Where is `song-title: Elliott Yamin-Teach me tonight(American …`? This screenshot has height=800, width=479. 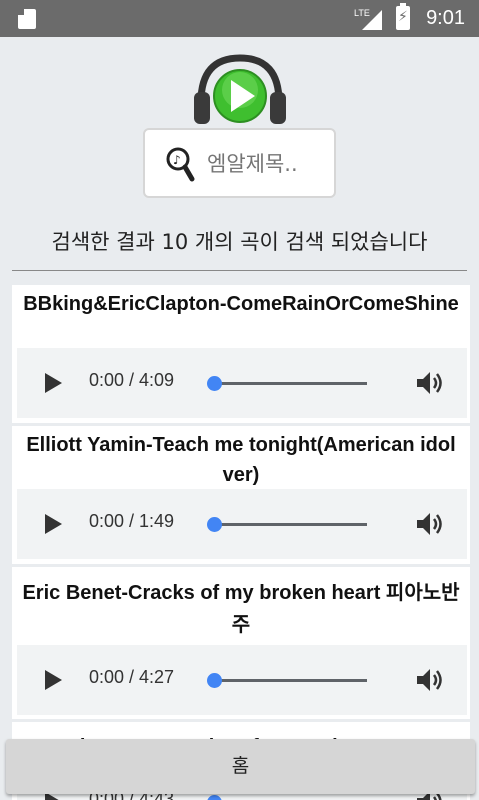 song-title: Elliott Yamin-Teach me tonight(American … is located at coordinates (241, 460).